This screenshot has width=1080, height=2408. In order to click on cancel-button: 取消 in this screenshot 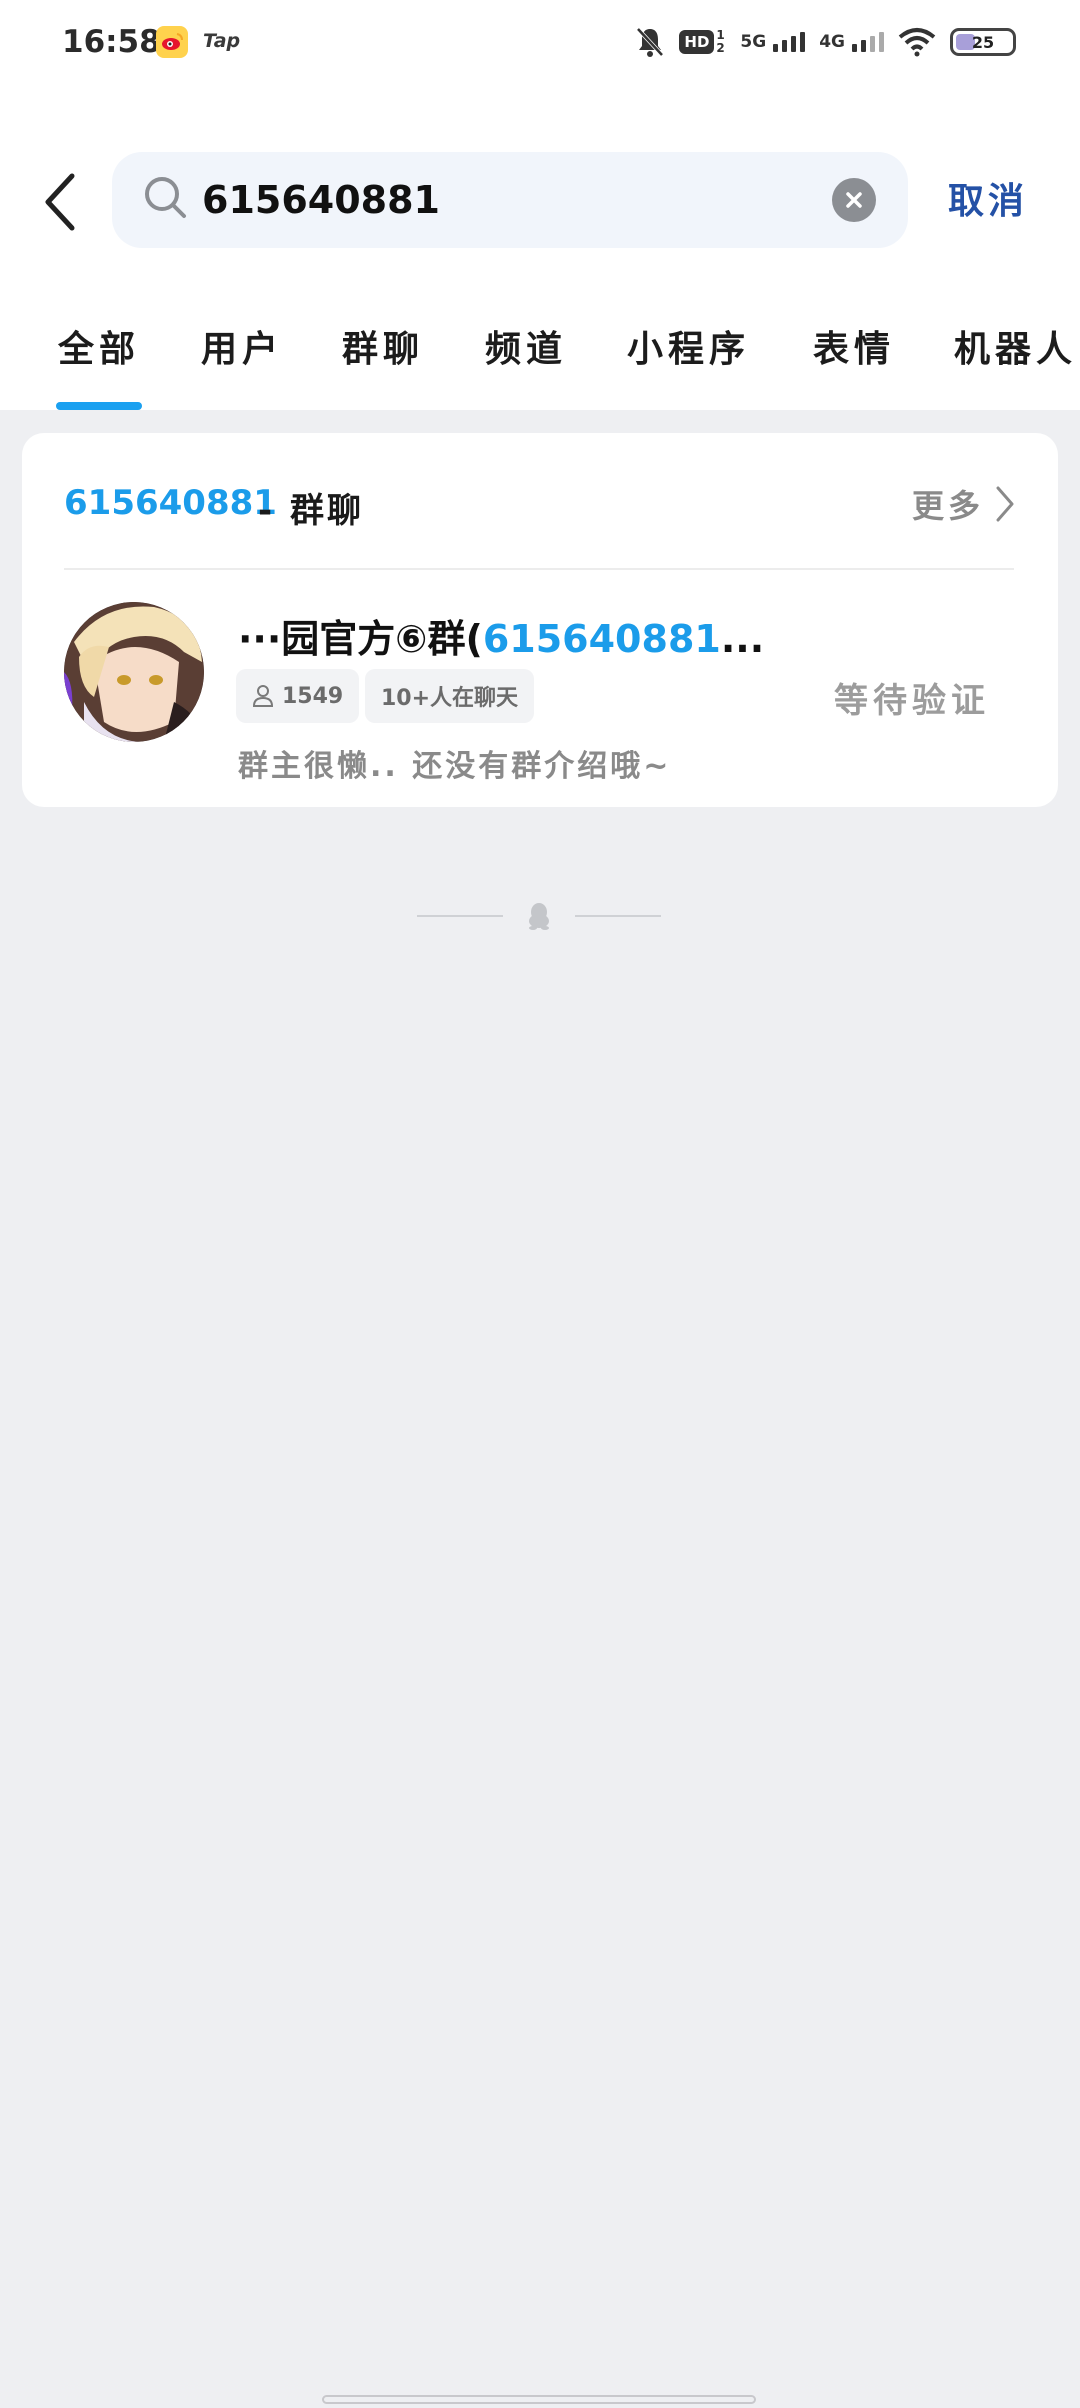, I will do `click(988, 198)`.